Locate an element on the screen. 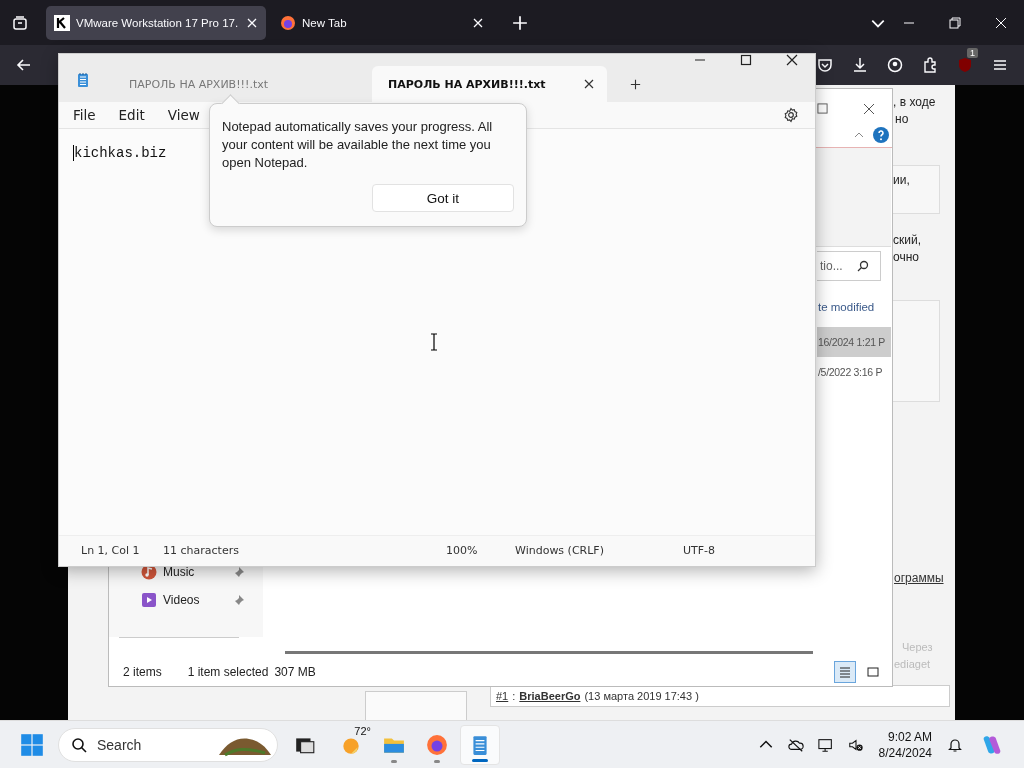  tab-title: New Tab is located at coordinates (325, 22).